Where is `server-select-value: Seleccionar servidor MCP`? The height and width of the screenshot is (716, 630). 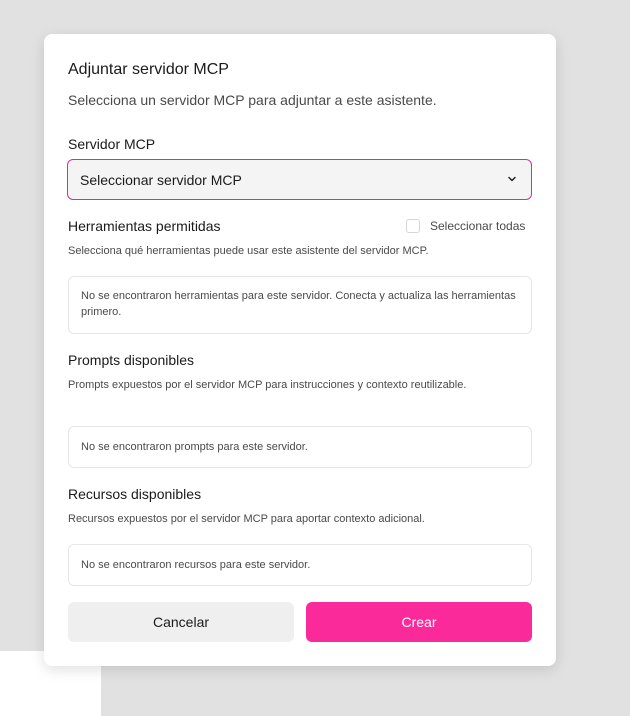
server-select-value: Seleccionar servidor MCP is located at coordinates (161, 180).